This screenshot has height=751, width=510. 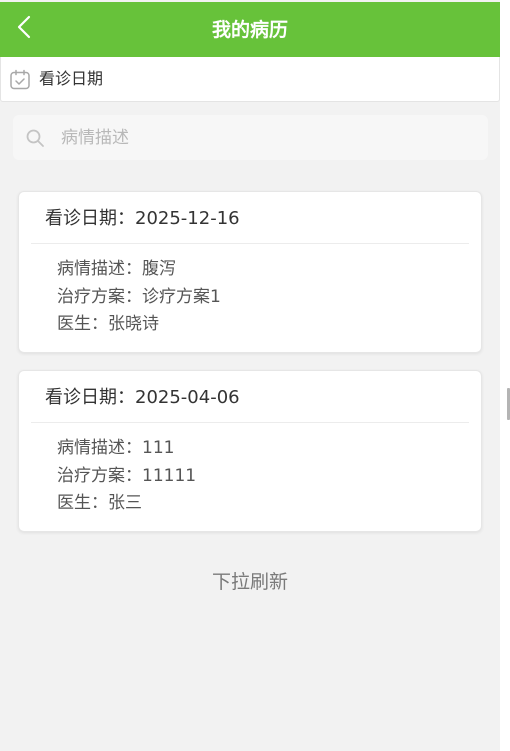 What do you see at coordinates (187, 397) in the screenshot?
I see `record-date-value: 2025-04-06` at bounding box center [187, 397].